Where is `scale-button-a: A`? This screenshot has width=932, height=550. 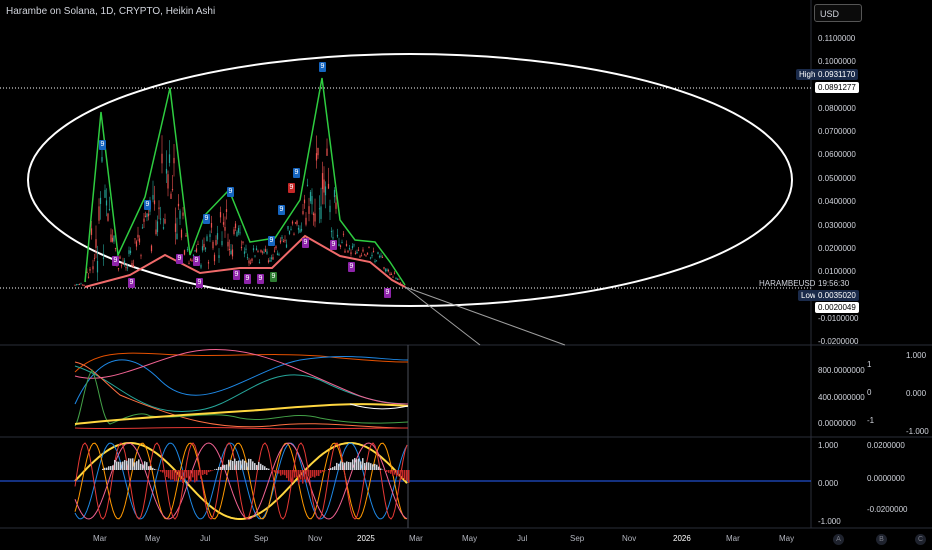
scale-button-a: A is located at coordinates (838, 539).